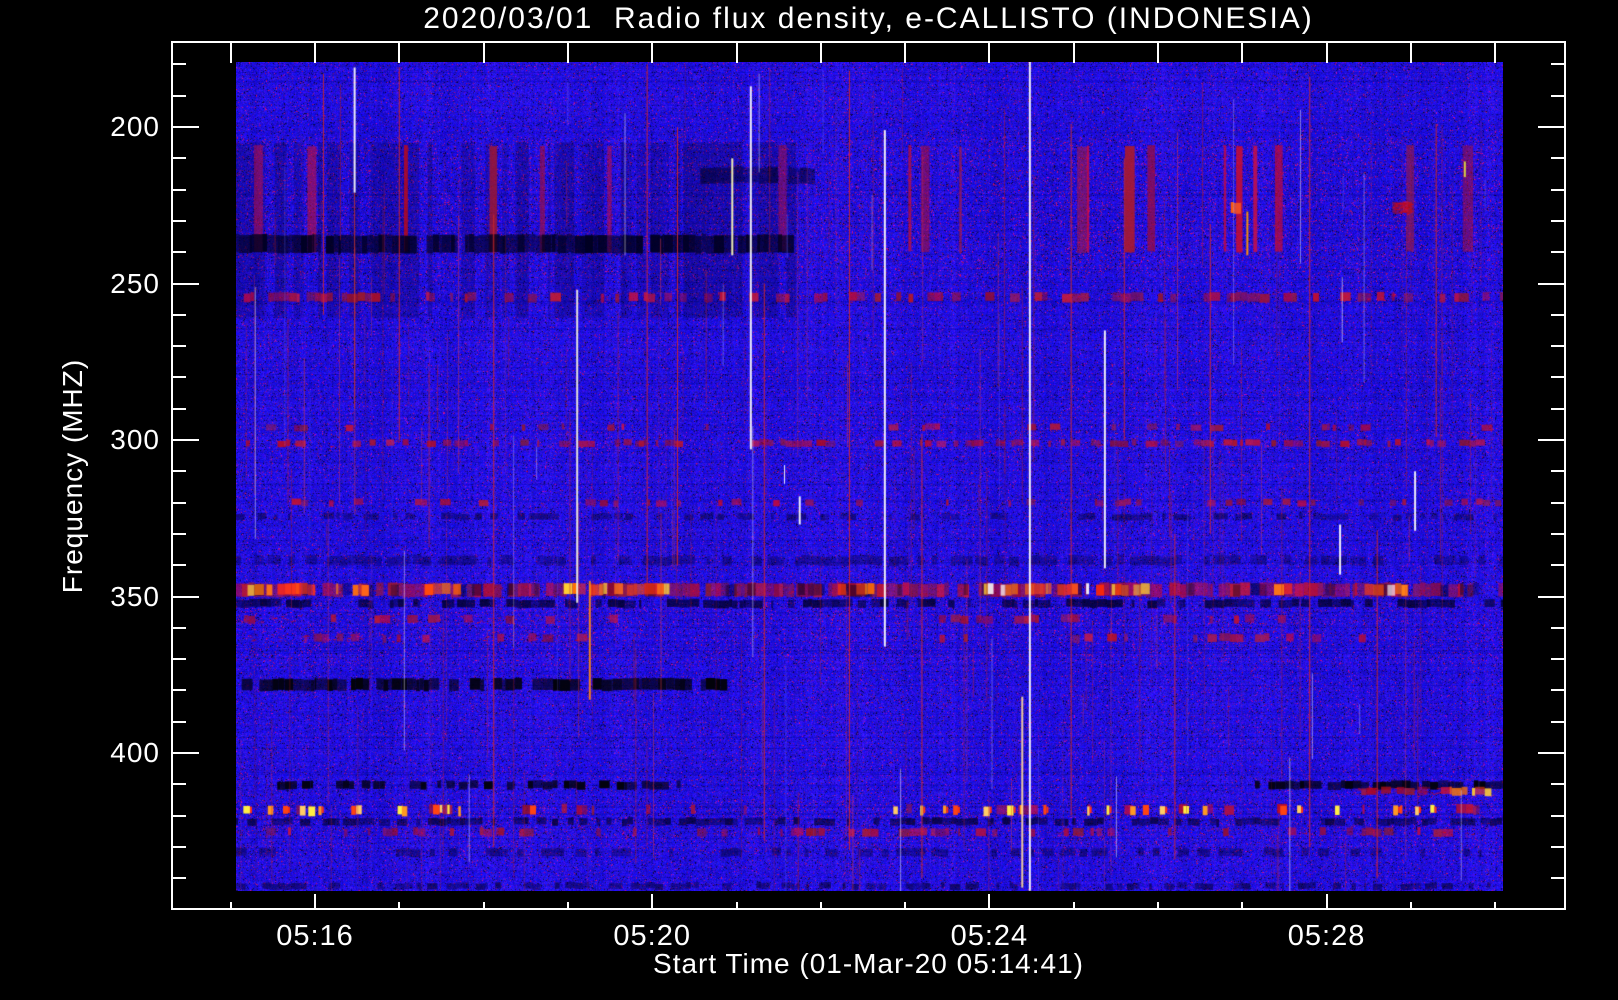 The width and height of the screenshot is (1618, 1000). What do you see at coordinates (135, 283) in the screenshot?
I see `y-tick-label: 250` at bounding box center [135, 283].